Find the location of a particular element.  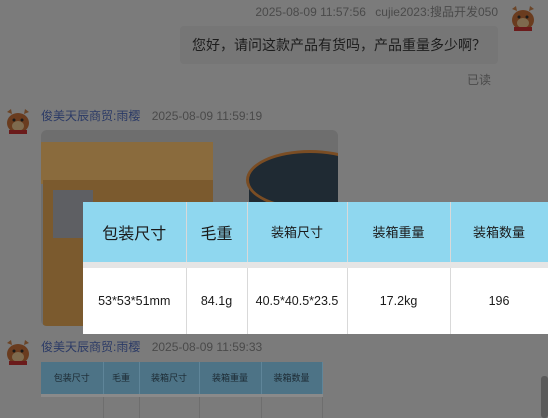

message-text: 您好，请问这款产品有货吗，产品重量多少啊？ is located at coordinates (339, 45).